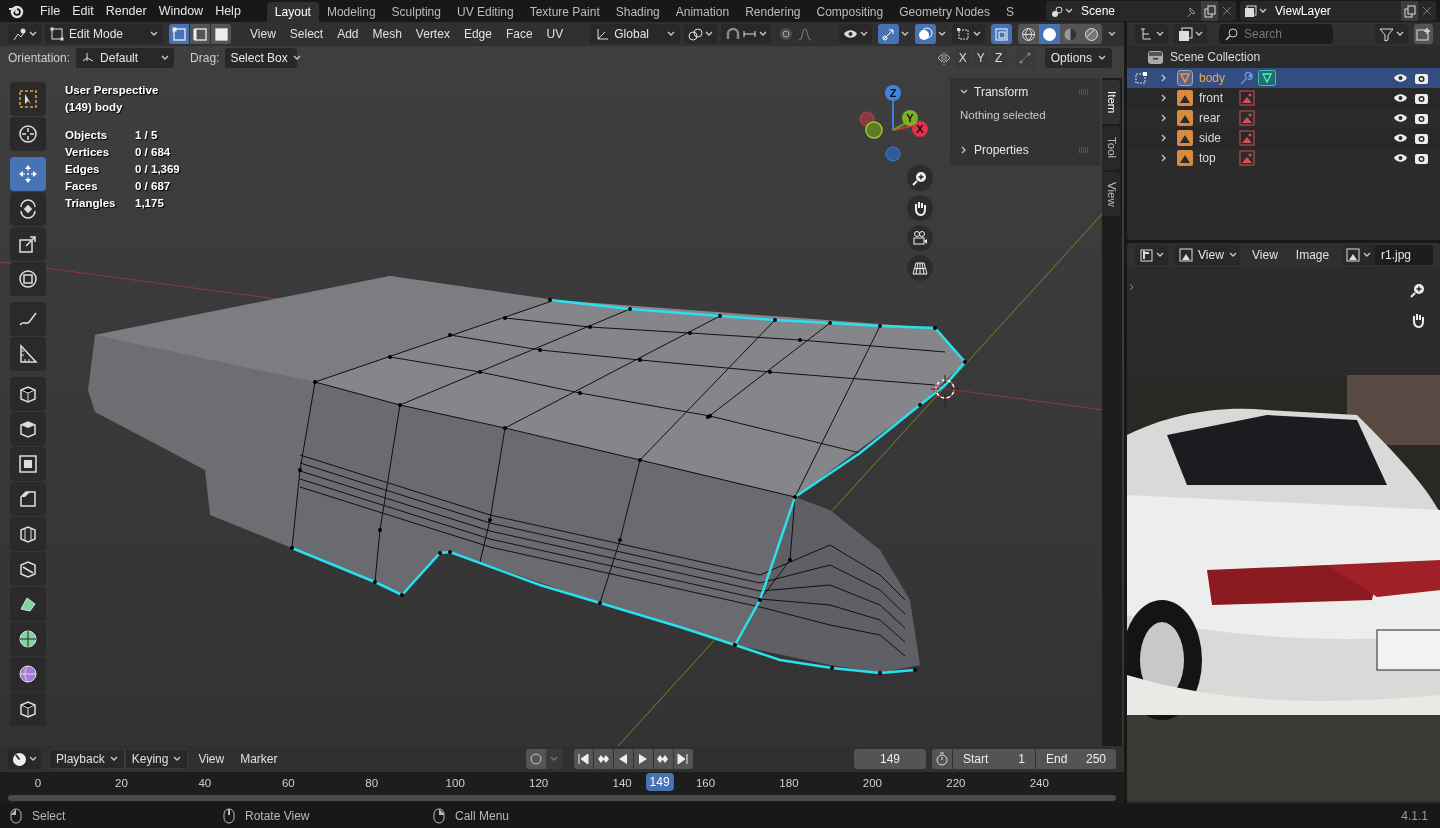  What do you see at coordinates (968, 34) in the screenshot?
I see `mesh-overlay-dropdown` at bounding box center [968, 34].